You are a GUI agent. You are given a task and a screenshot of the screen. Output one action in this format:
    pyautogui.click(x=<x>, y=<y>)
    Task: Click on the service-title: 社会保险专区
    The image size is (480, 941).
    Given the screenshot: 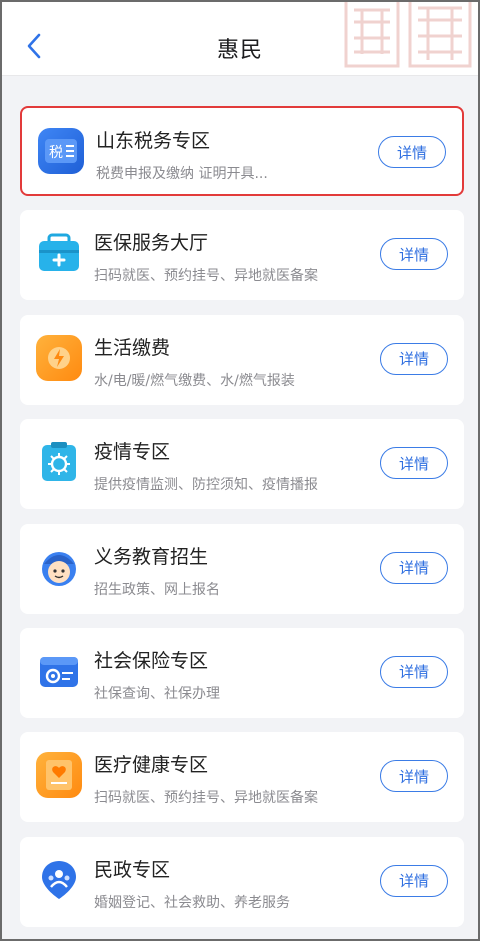 What is the action you would take?
    pyautogui.click(x=151, y=660)
    